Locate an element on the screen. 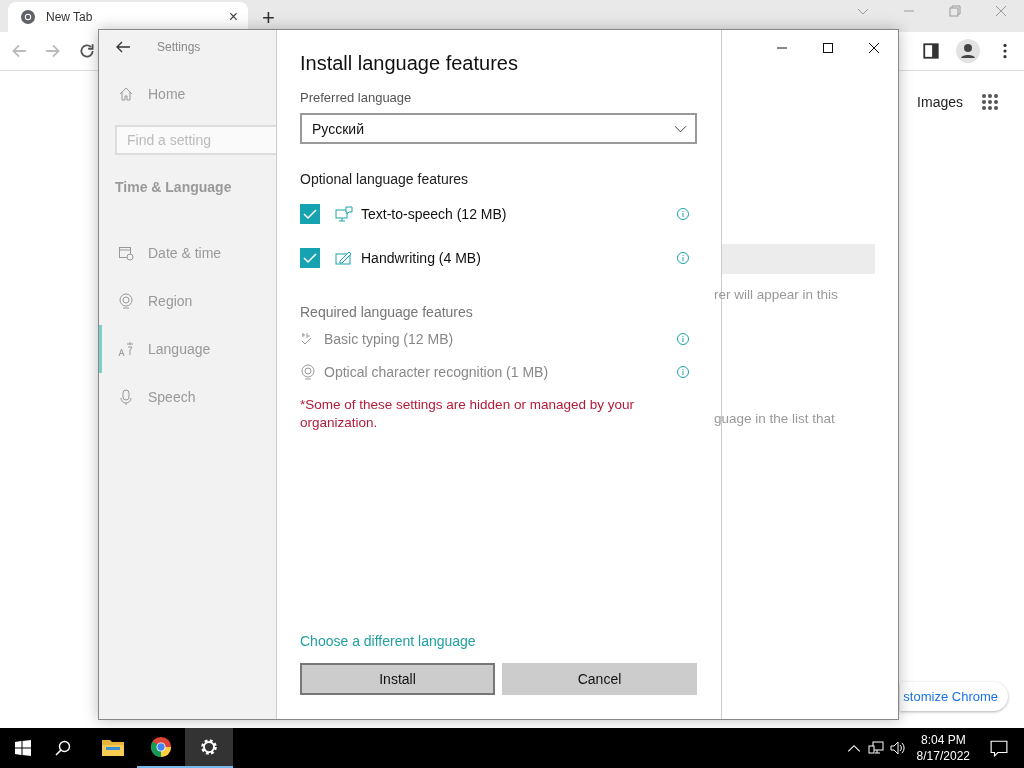 The image size is (1024, 768). clock: 8:04 PM 8/17/2022 is located at coordinates (943, 748).